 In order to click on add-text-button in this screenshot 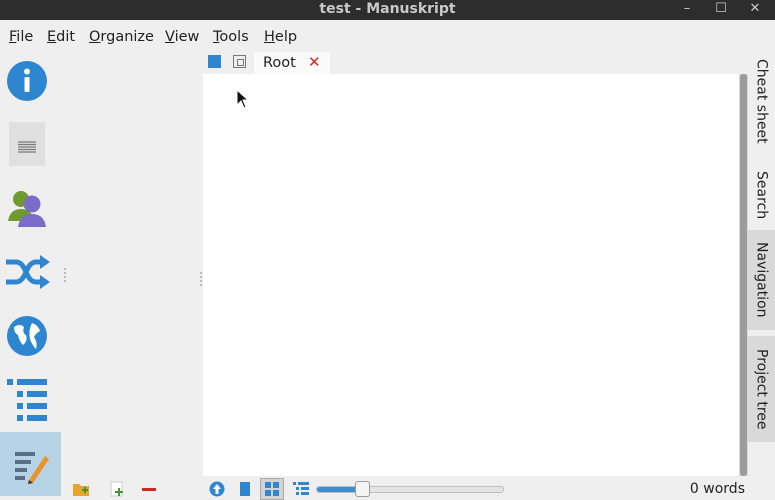, I will do `click(117, 489)`.